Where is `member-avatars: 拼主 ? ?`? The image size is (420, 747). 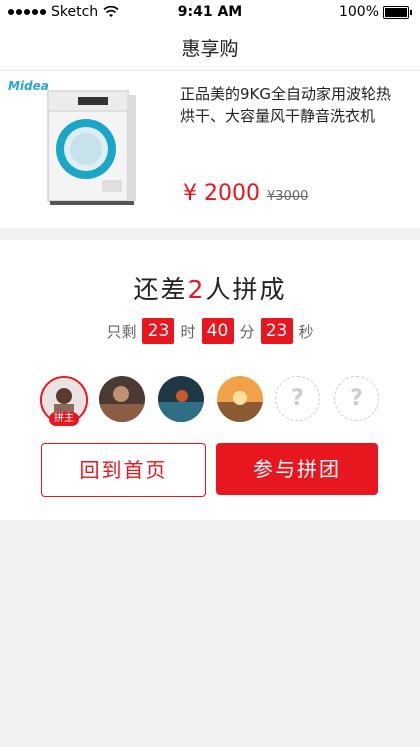
member-avatars: 拼主 ? ? is located at coordinates (212, 401).